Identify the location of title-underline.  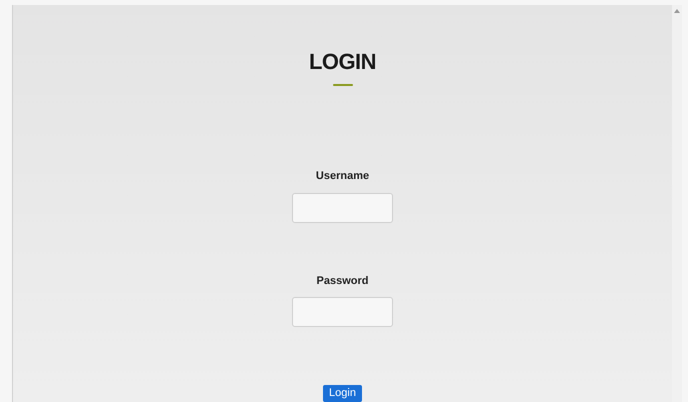
(342, 85).